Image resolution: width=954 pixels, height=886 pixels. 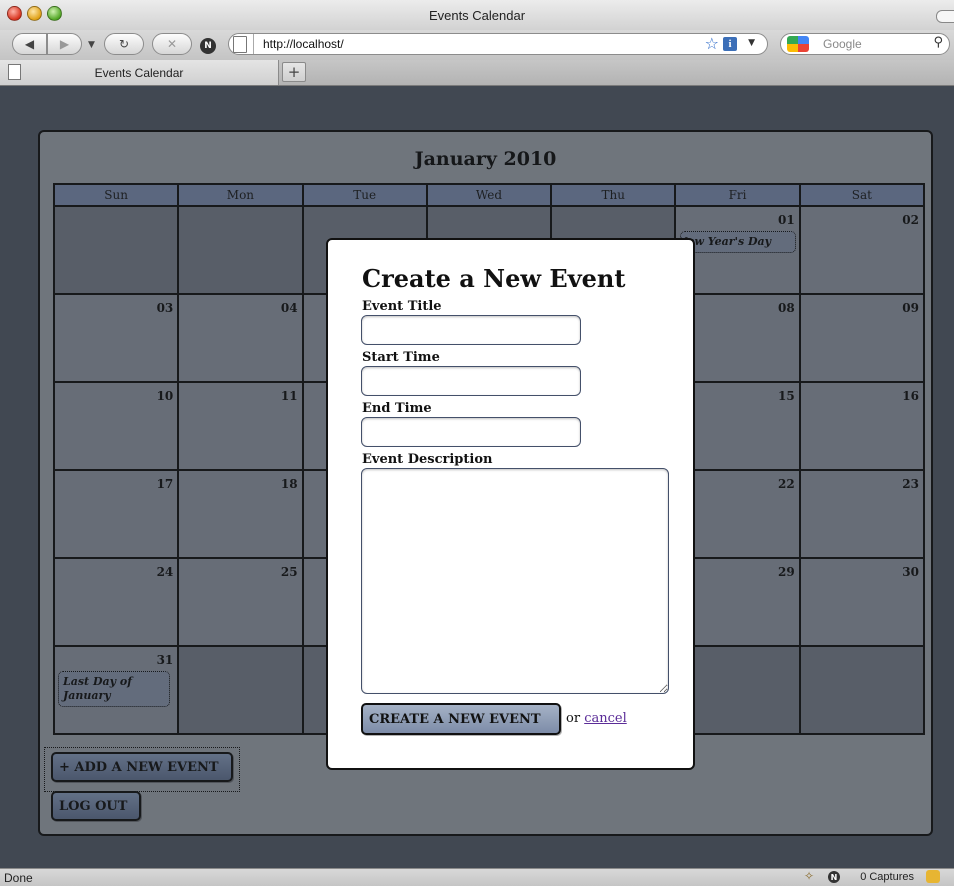 I want to click on new-tab-button: +, so click(x=294, y=72).